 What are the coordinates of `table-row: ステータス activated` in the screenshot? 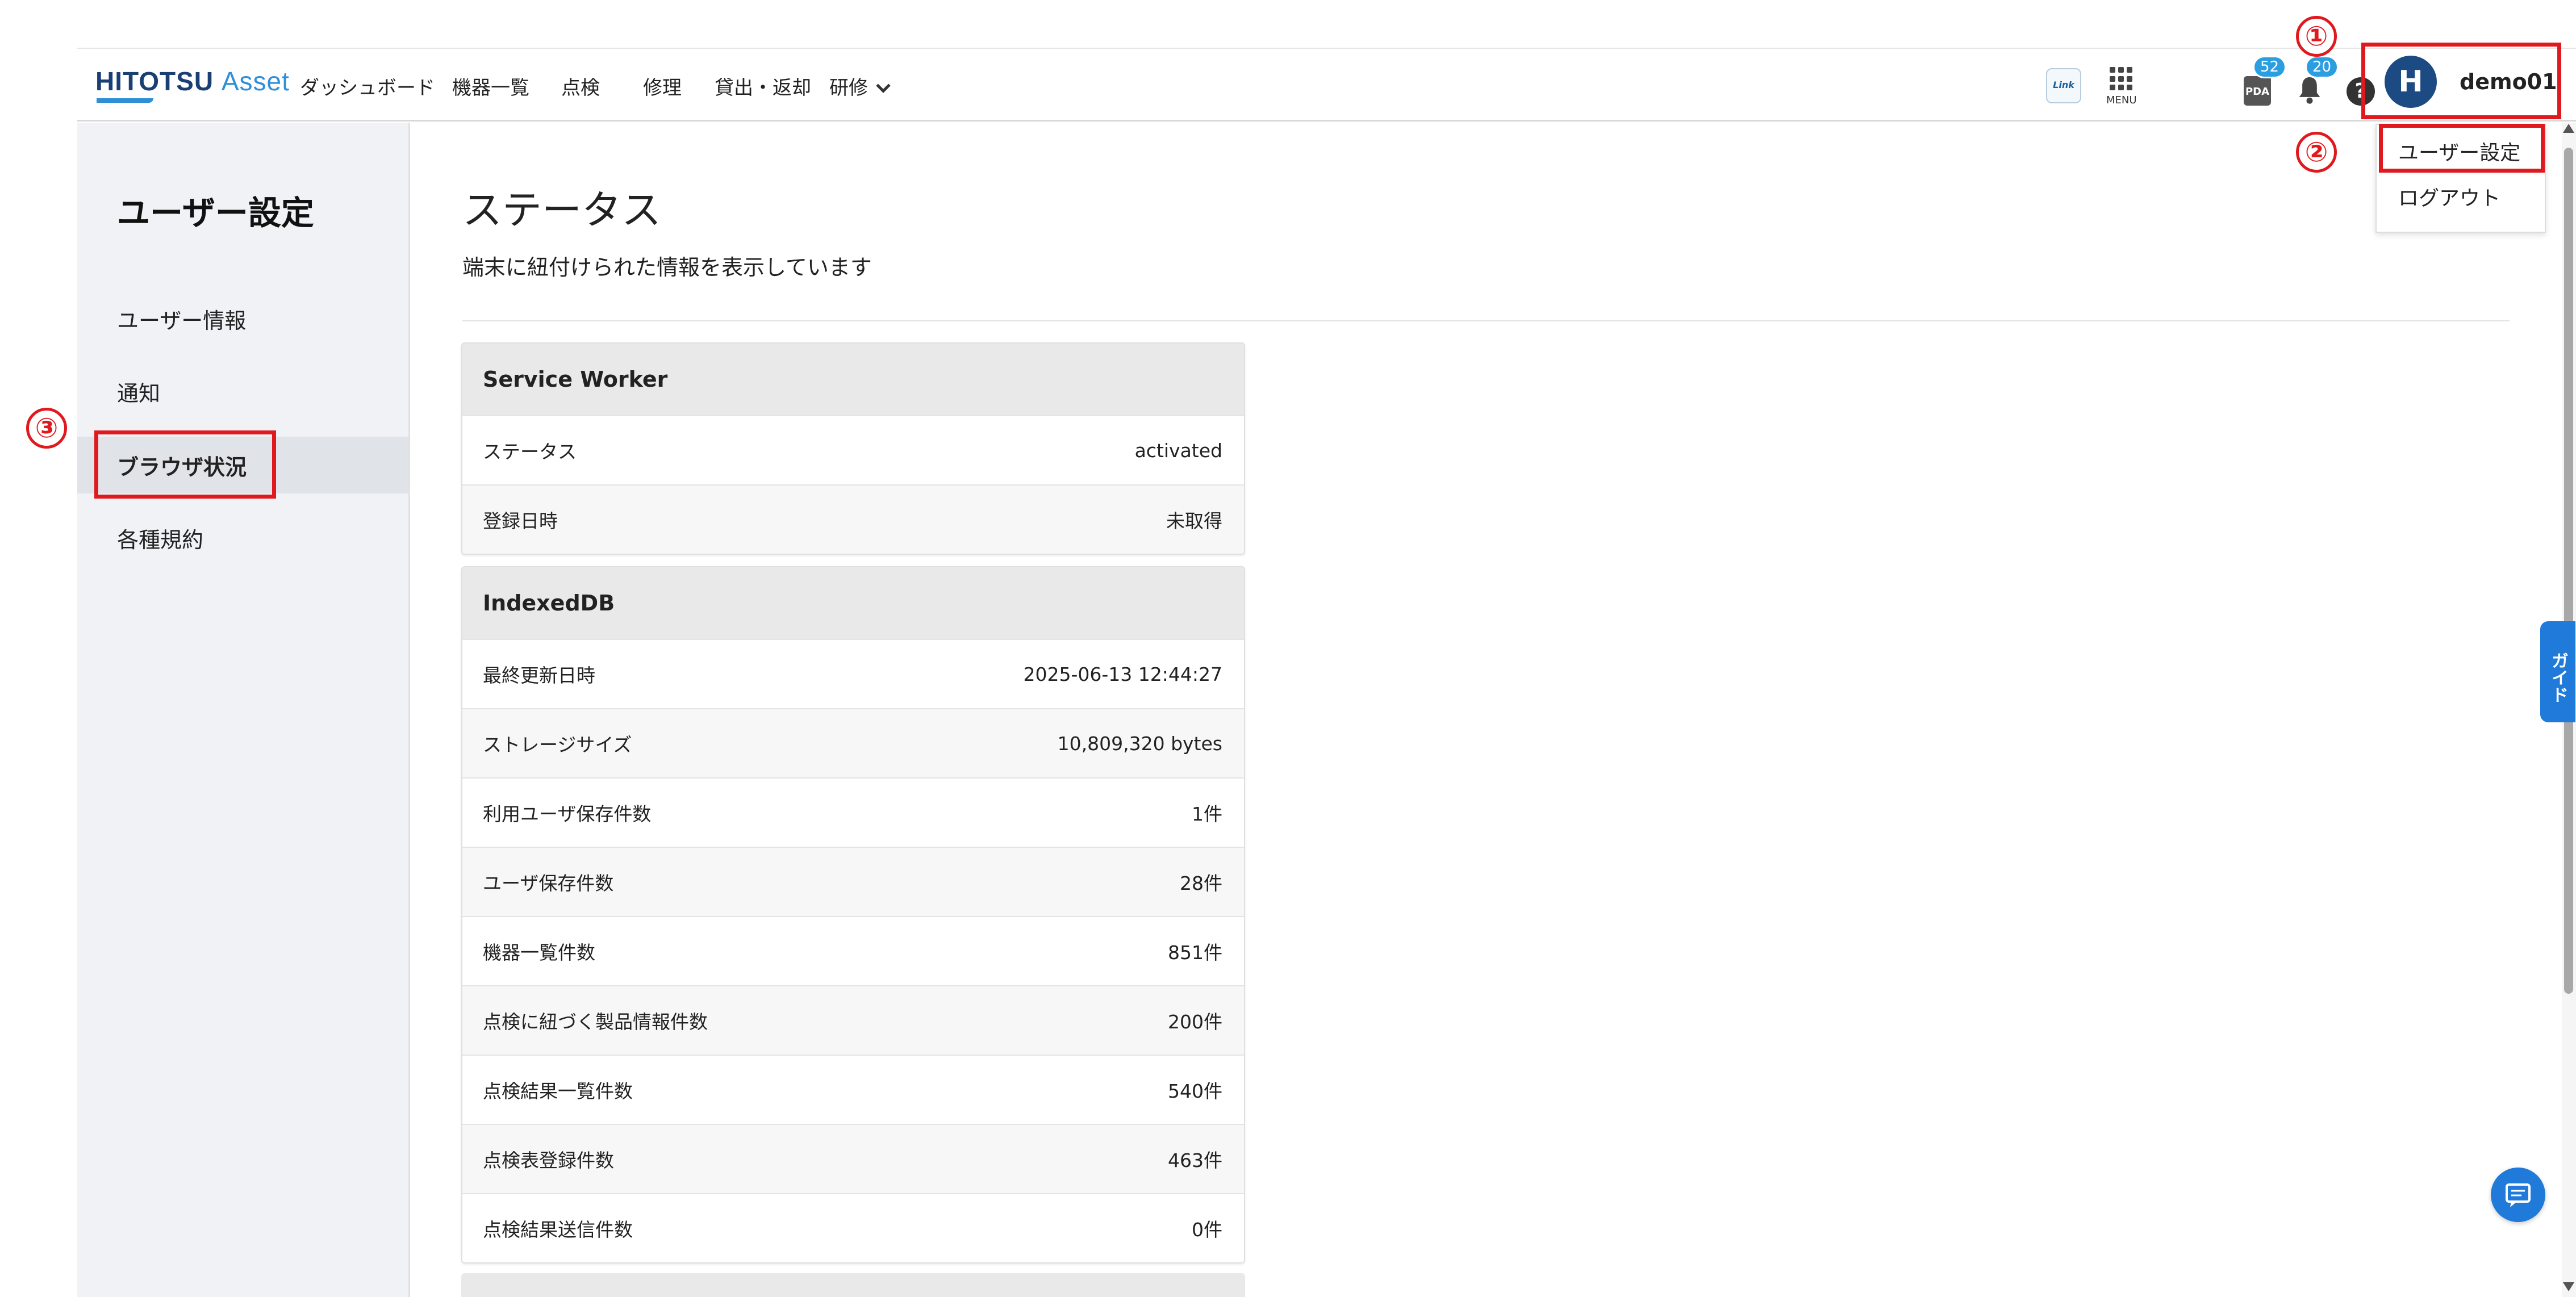 It's located at (853, 450).